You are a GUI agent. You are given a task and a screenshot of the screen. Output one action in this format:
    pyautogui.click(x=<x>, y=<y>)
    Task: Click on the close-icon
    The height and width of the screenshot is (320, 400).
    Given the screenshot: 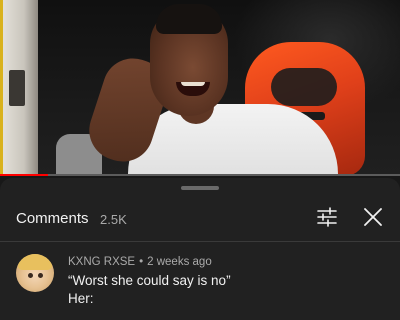 What is the action you would take?
    pyautogui.click(x=373, y=217)
    